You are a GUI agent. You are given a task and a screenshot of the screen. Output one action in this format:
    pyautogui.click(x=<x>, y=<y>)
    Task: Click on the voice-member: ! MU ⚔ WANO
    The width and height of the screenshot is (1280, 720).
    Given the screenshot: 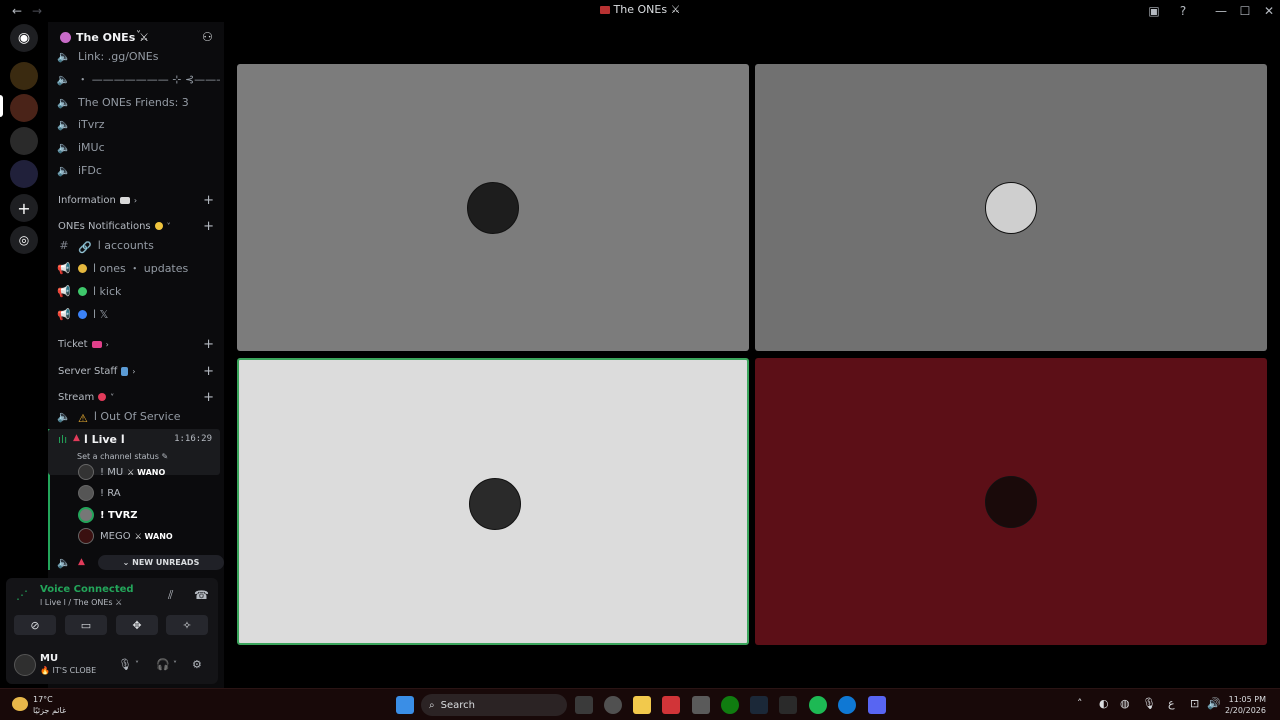 What is the action you would take?
    pyautogui.click(x=148, y=472)
    